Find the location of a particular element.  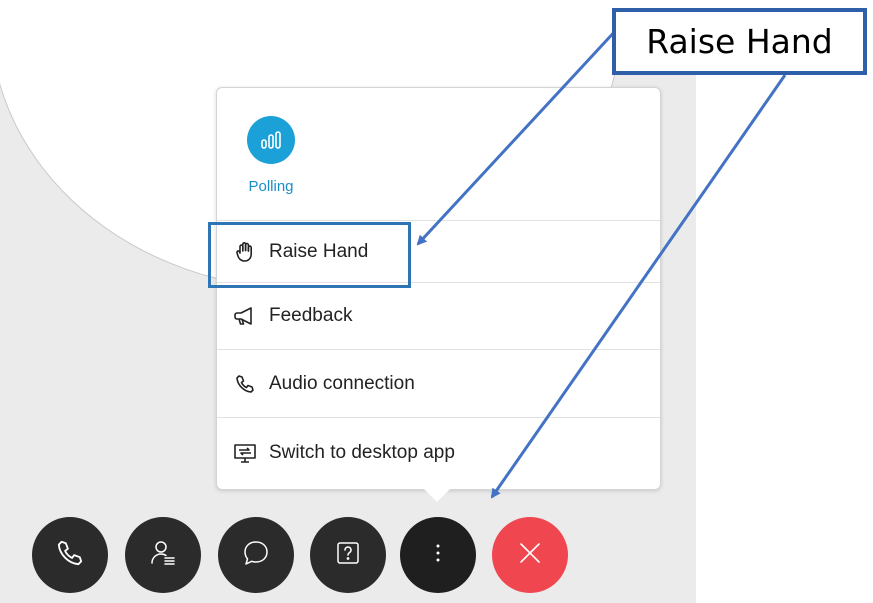

close-icon is located at coordinates (530, 555).